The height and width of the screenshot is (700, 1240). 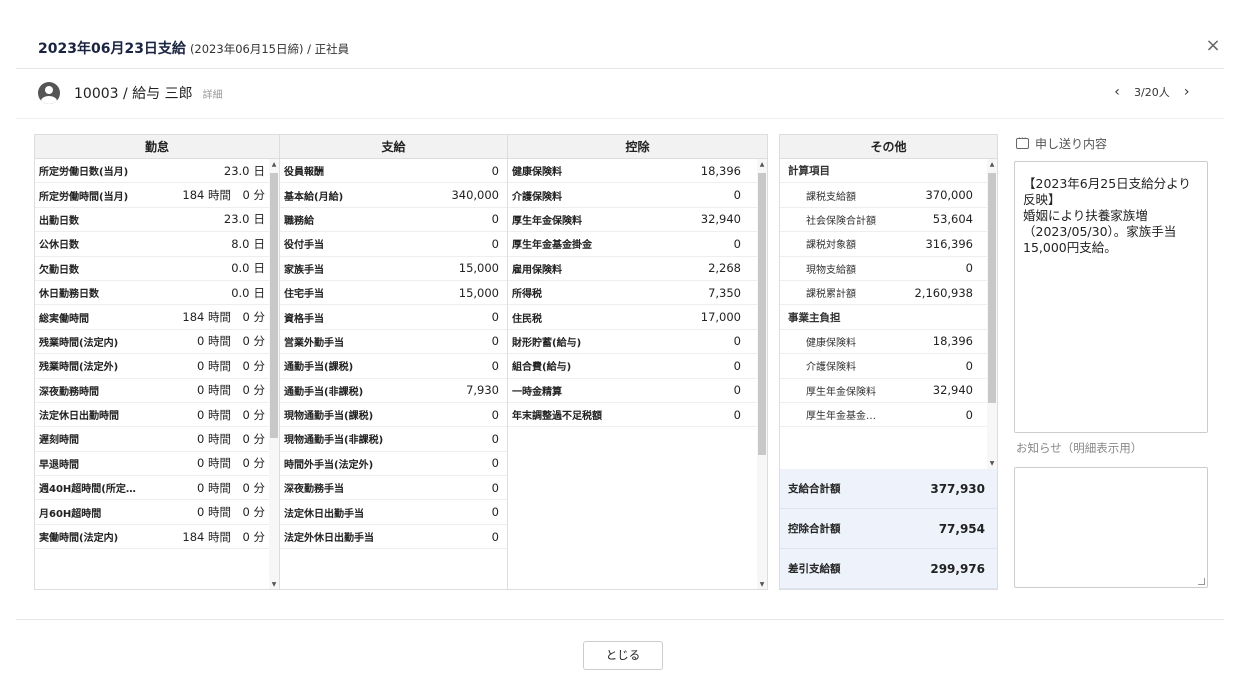 I want to click on kintai-row: 月60H超時間 0 時間 0 分, so click(x=157, y=512).